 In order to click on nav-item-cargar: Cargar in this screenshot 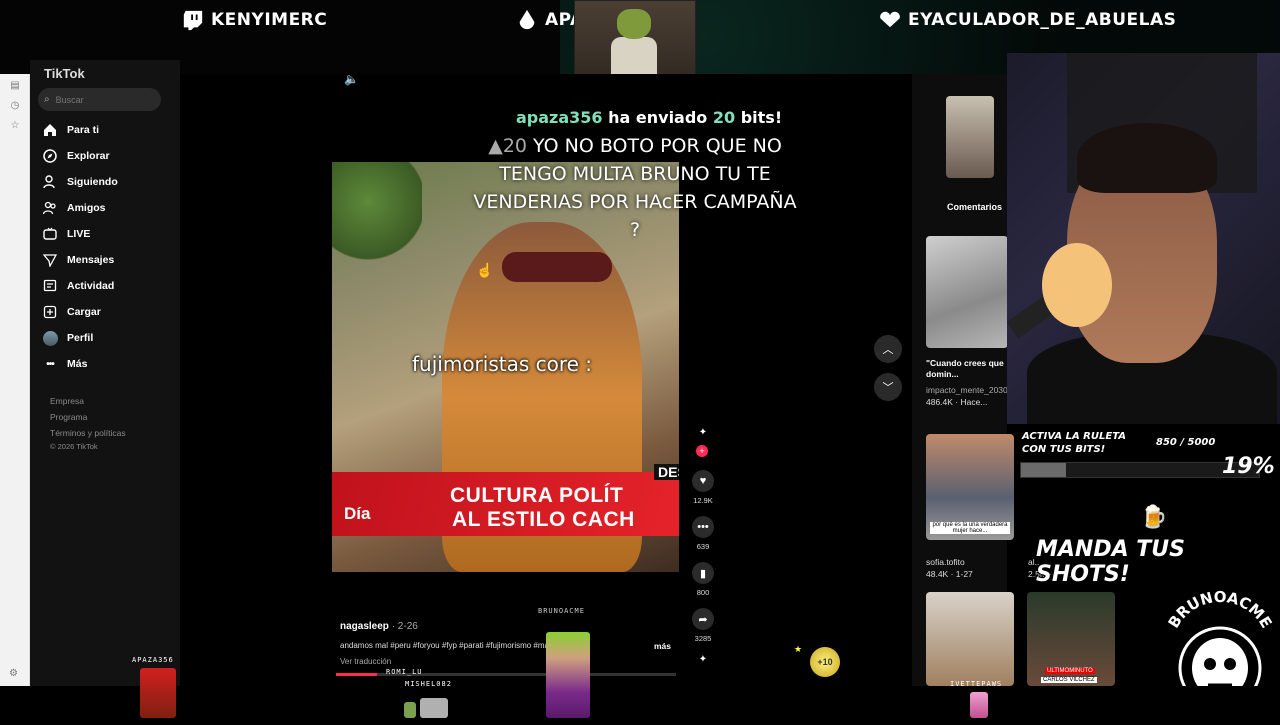, I will do `click(71, 312)`.